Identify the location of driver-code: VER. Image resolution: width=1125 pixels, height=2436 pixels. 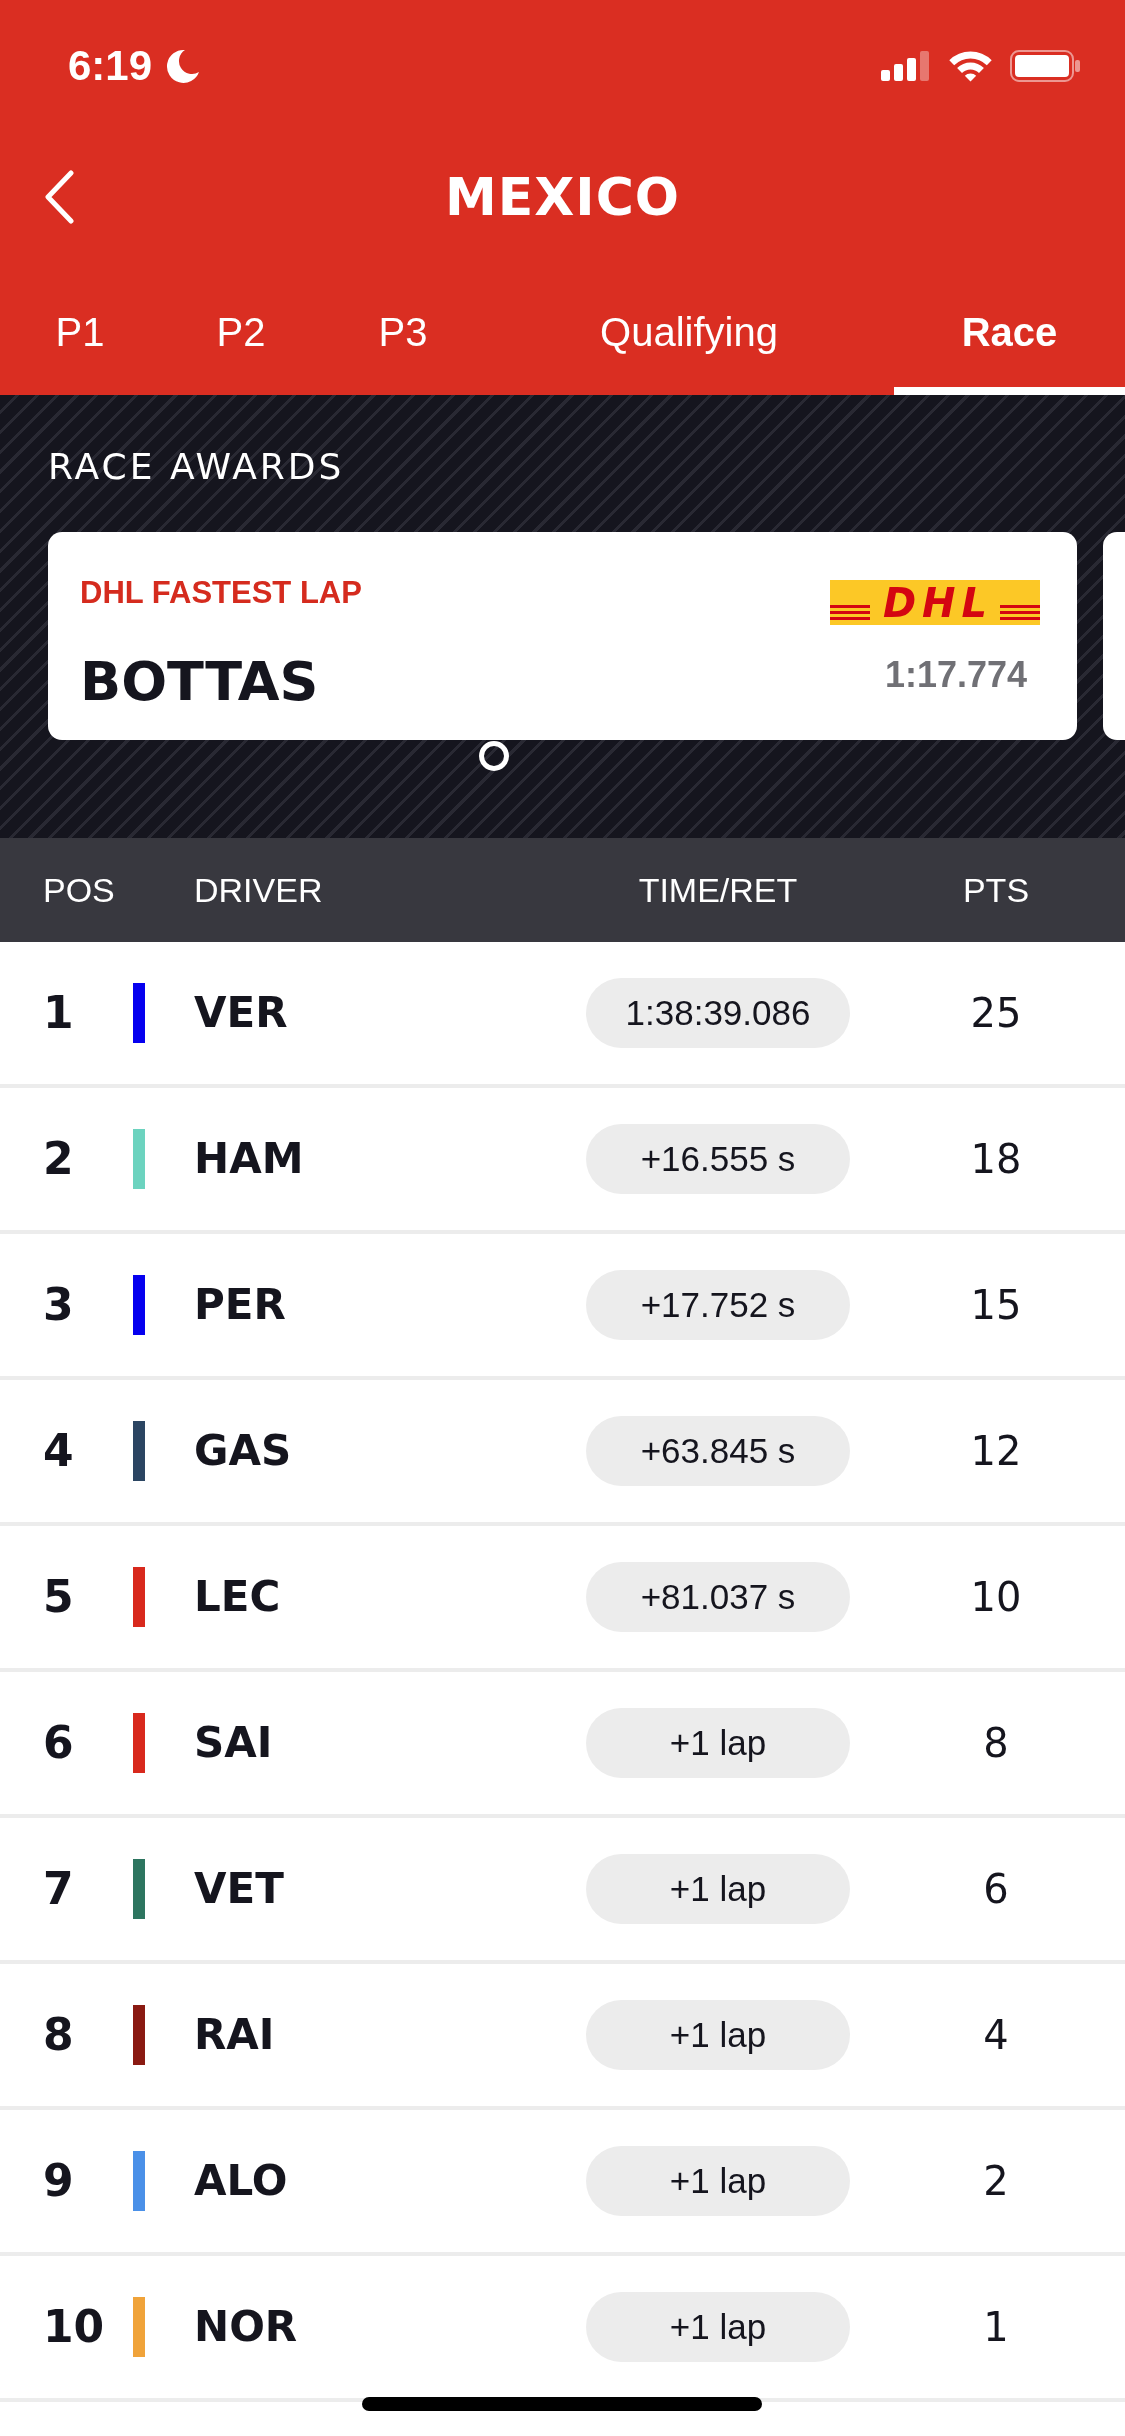
(241, 1013).